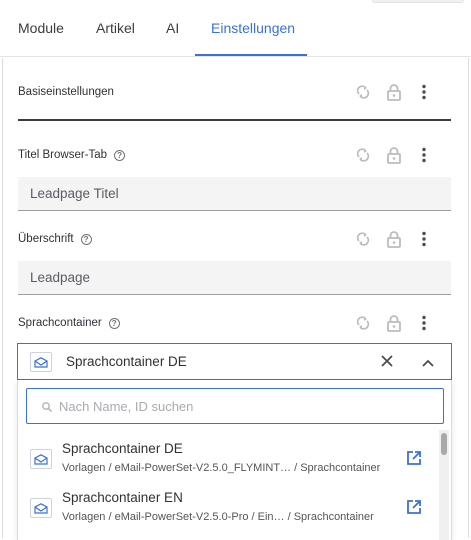  Describe the element at coordinates (60, 323) in the screenshot. I see `sprach-label-text: Sprachcontainer` at that location.